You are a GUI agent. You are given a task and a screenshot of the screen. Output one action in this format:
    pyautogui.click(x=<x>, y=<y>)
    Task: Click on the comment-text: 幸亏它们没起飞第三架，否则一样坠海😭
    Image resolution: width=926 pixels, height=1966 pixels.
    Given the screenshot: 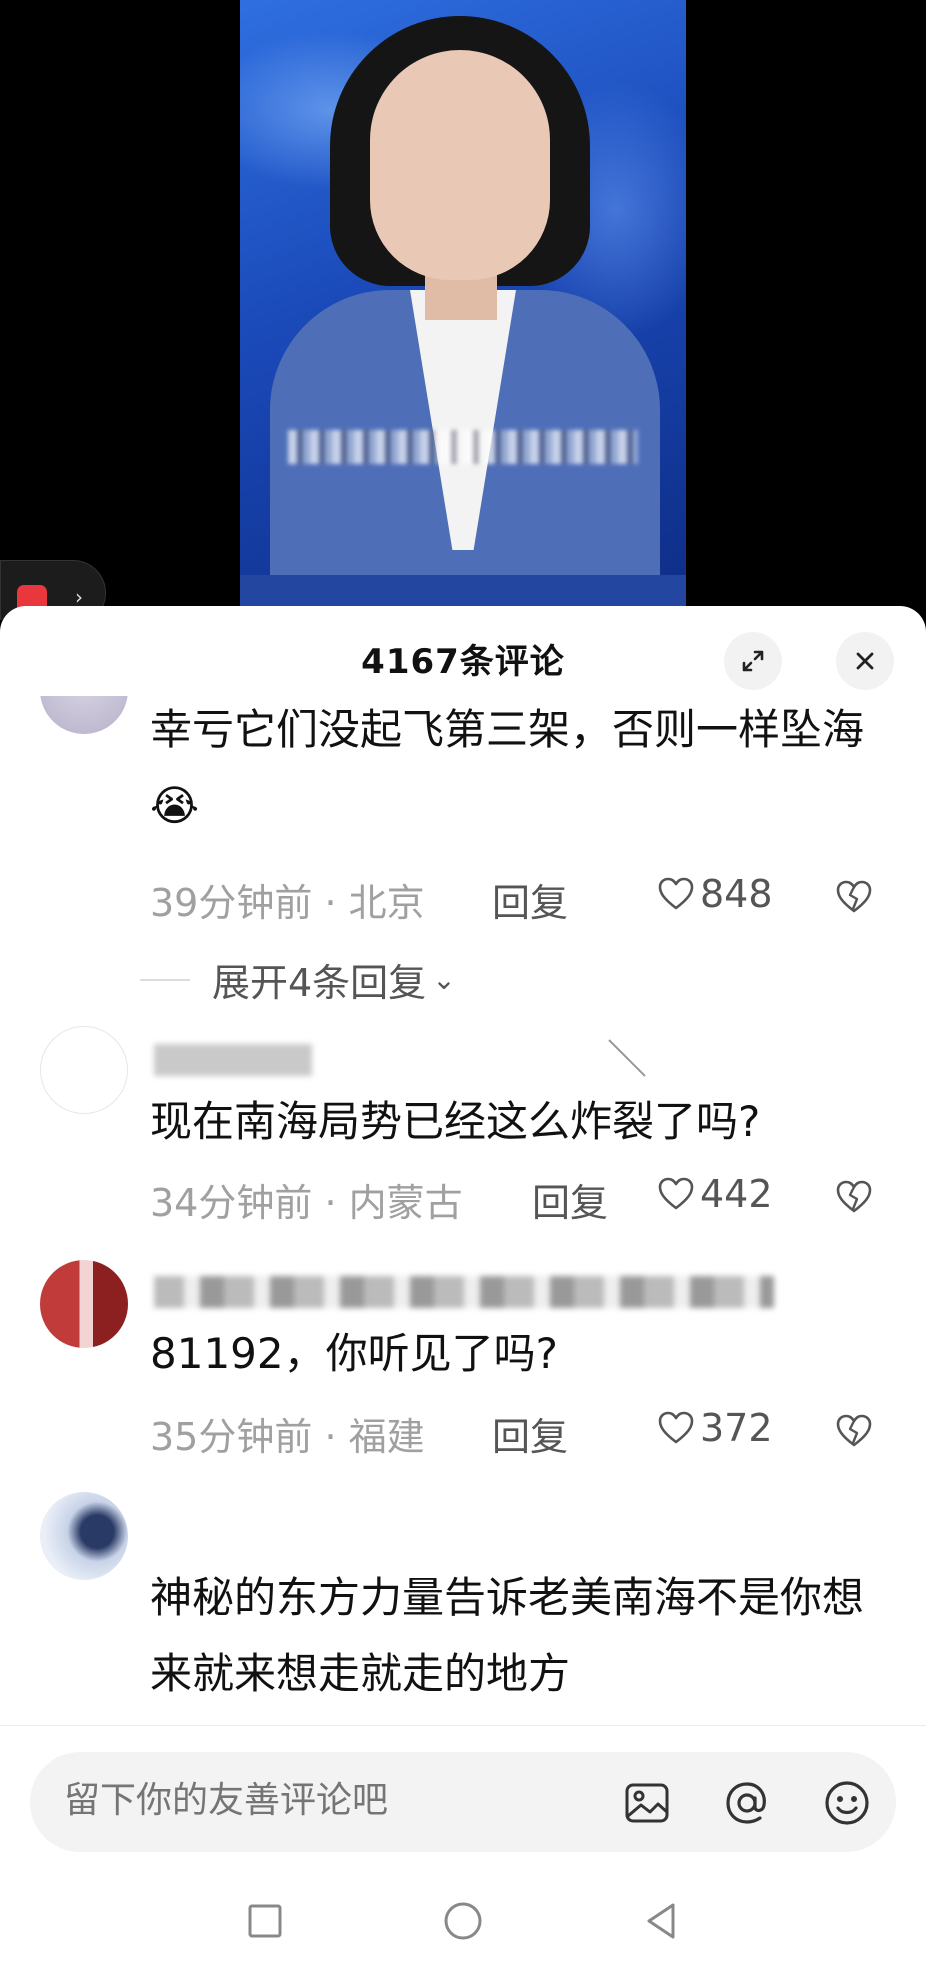 What is the action you would take?
    pyautogui.click(x=507, y=767)
    